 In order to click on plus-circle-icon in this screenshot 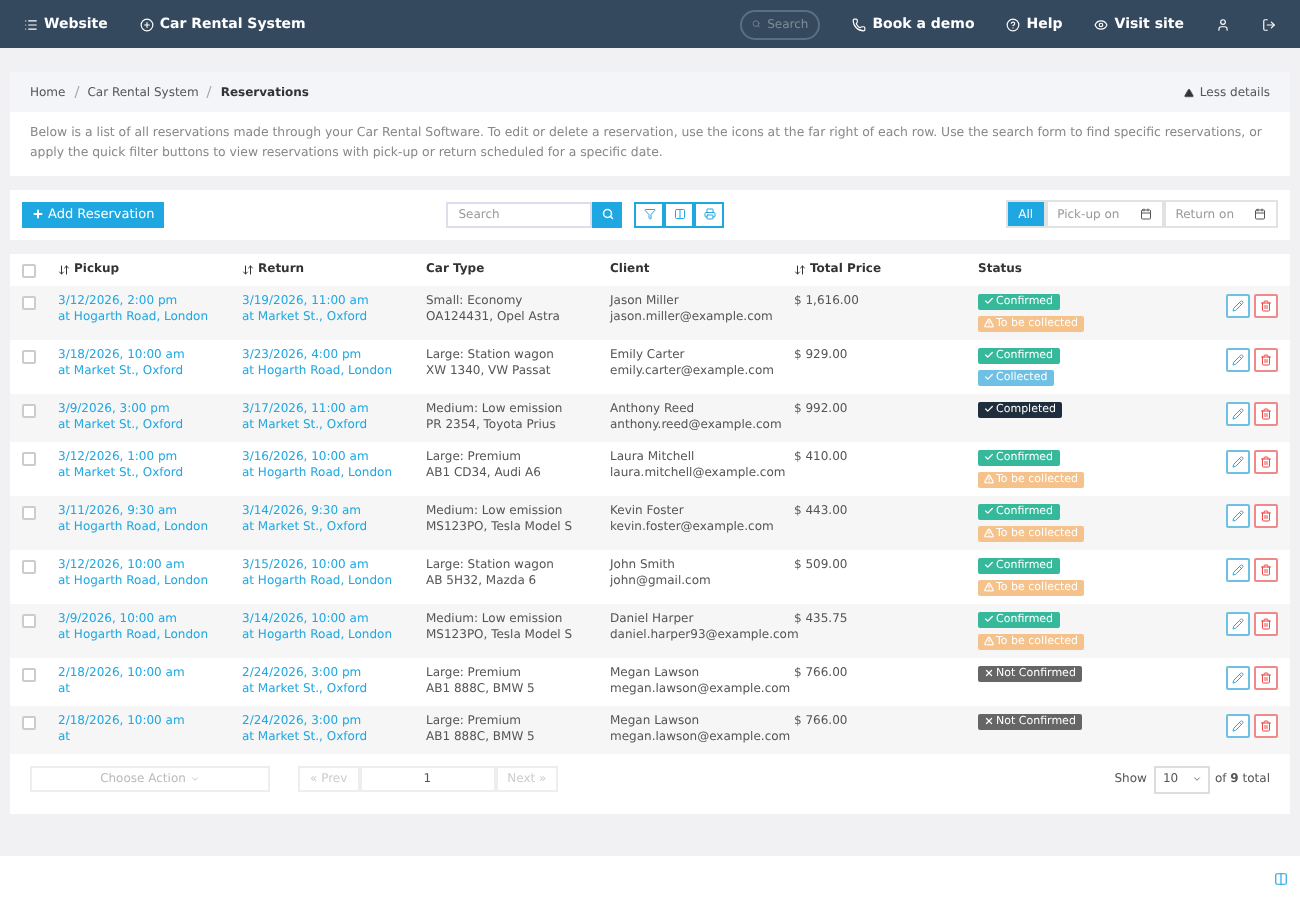, I will do `click(146, 24)`.